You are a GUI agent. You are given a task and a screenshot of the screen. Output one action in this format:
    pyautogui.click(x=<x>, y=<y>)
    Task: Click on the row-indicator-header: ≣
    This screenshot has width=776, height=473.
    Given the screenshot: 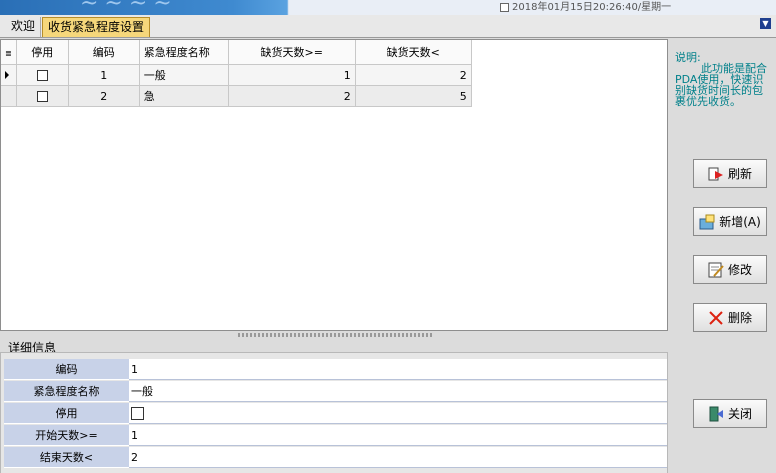 What is the action you would take?
    pyautogui.click(x=9, y=52)
    